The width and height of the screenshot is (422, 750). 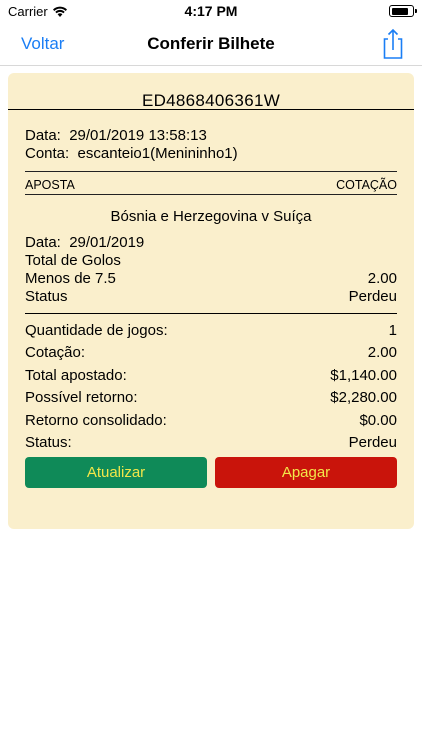 I want to click on page-title: Conferir Bilhete, so click(x=211, y=43).